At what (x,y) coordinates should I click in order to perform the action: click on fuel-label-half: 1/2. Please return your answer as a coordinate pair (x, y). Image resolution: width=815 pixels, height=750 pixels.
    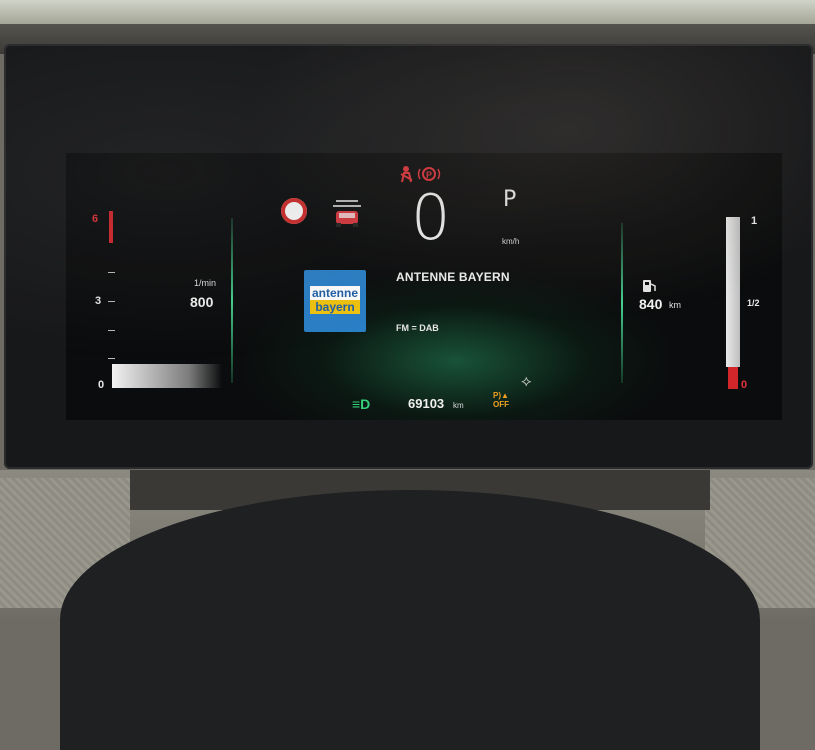
    Looking at the image, I should click on (753, 303).